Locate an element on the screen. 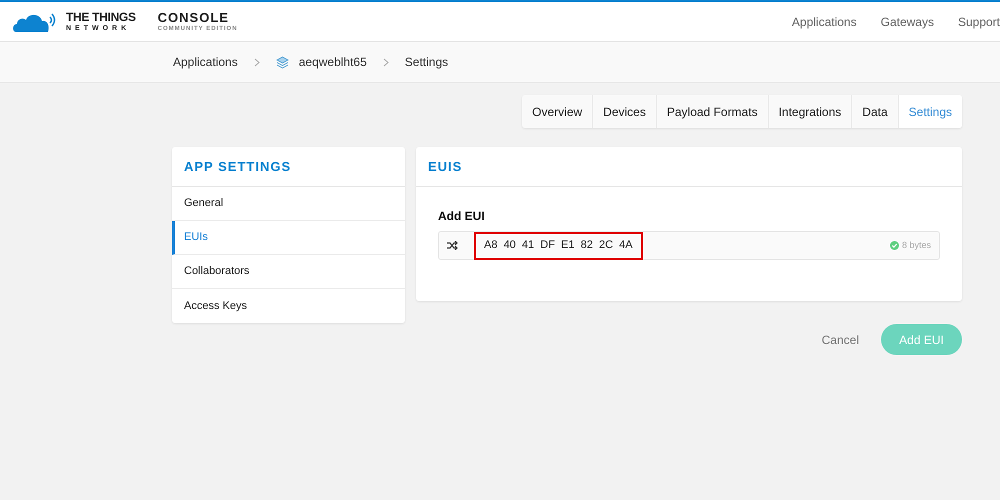 This screenshot has height=500, width=1000. shuffle-icon is located at coordinates (452, 245).